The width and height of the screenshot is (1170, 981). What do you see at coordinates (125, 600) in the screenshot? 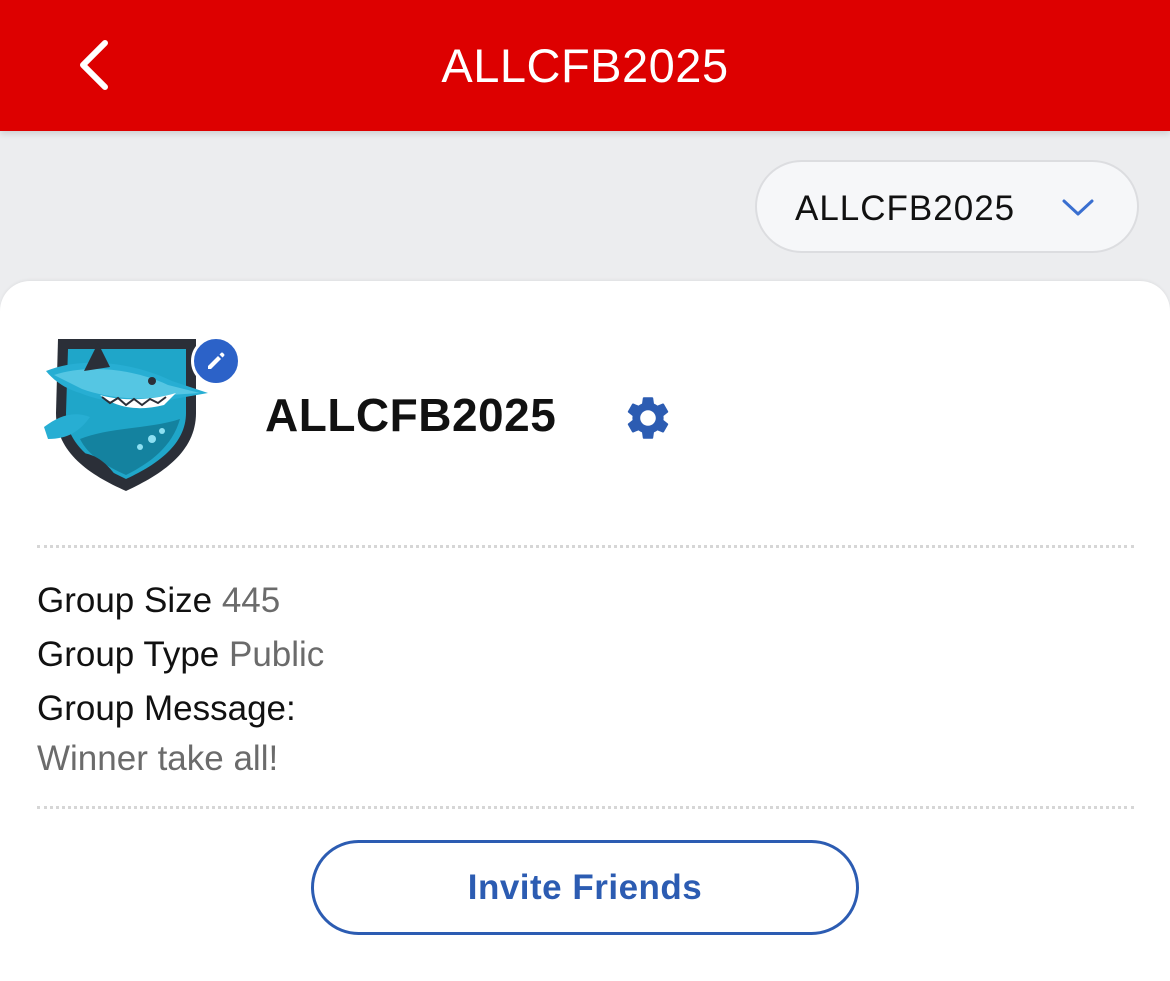
I see `group-size-label: Group Size` at bounding box center [125, 600].